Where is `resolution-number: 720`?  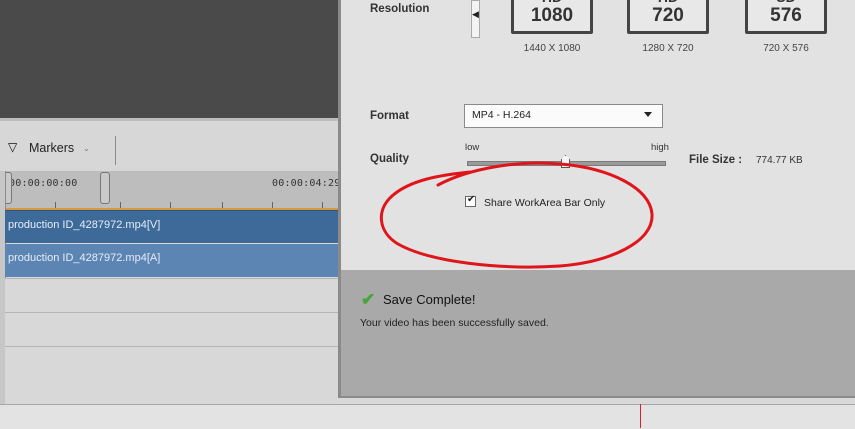 resolution-number: 720 is located at coordinates (668, 15).